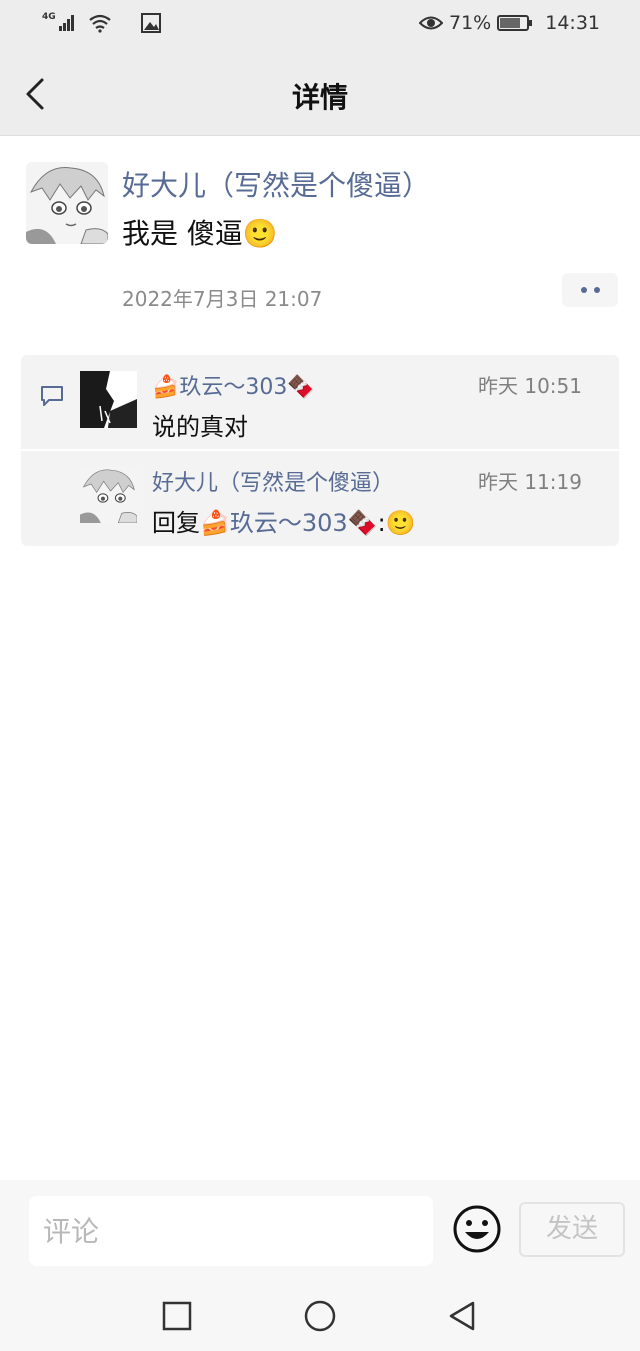  I want to click on comment-timestamp: 昨天 10:51, so click(530, 386).